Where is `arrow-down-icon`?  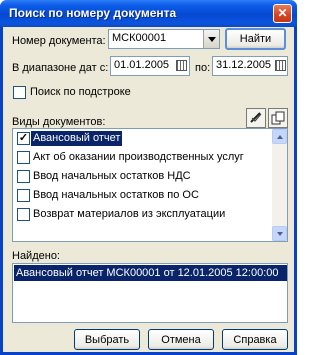
arrow-down-icon is located at coordinates (279, 233).